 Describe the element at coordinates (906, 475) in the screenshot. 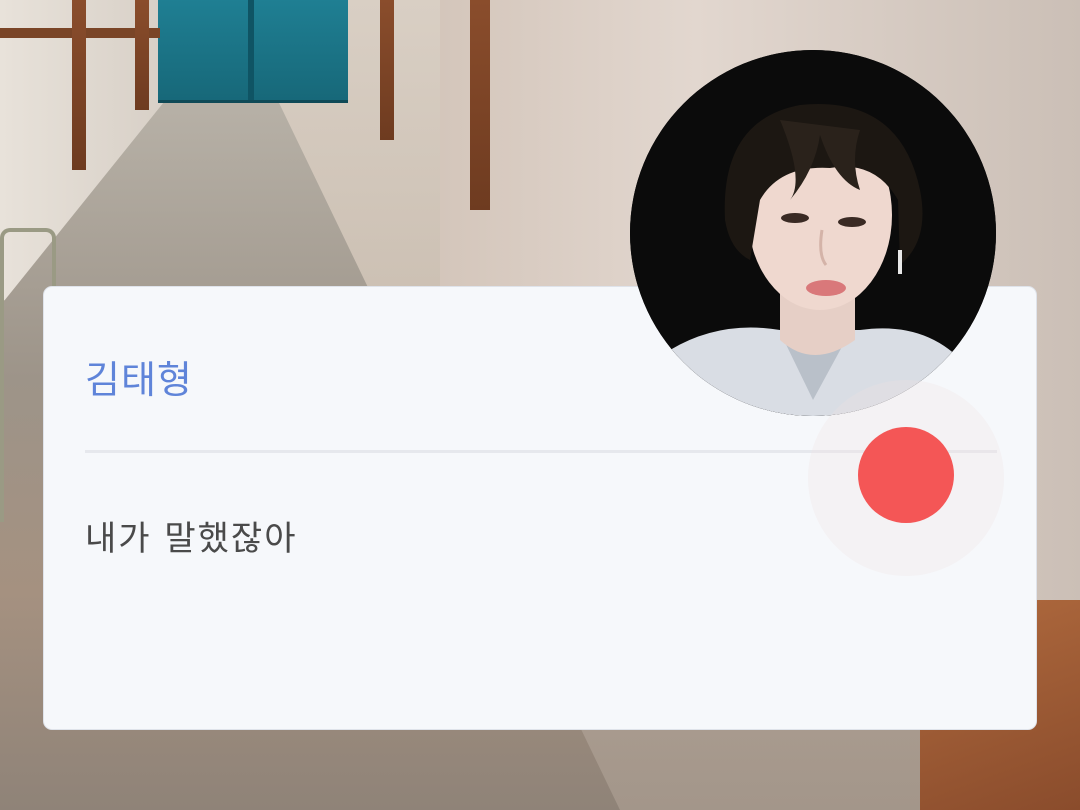

I see `red-dot-icon` at that location.